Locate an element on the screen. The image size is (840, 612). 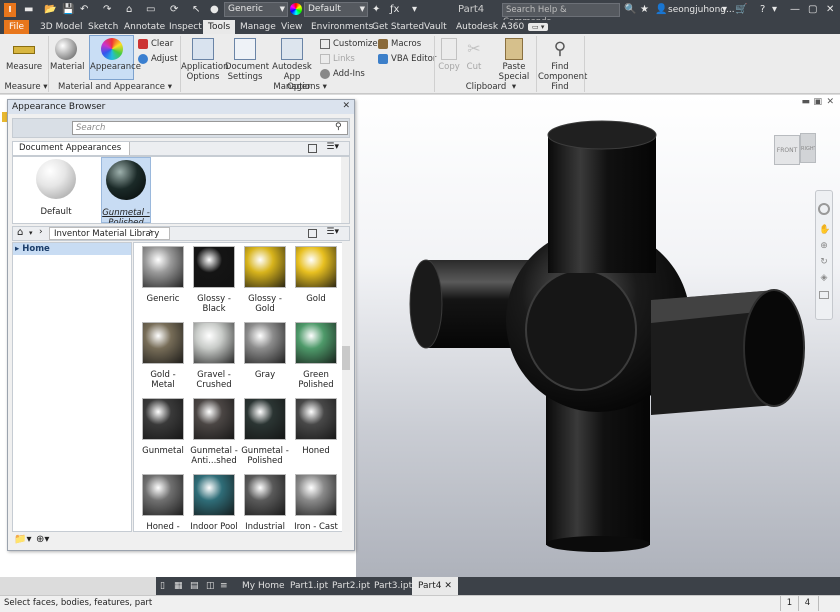
new-file-icon: ▬ is located at coordinates (28, 10).